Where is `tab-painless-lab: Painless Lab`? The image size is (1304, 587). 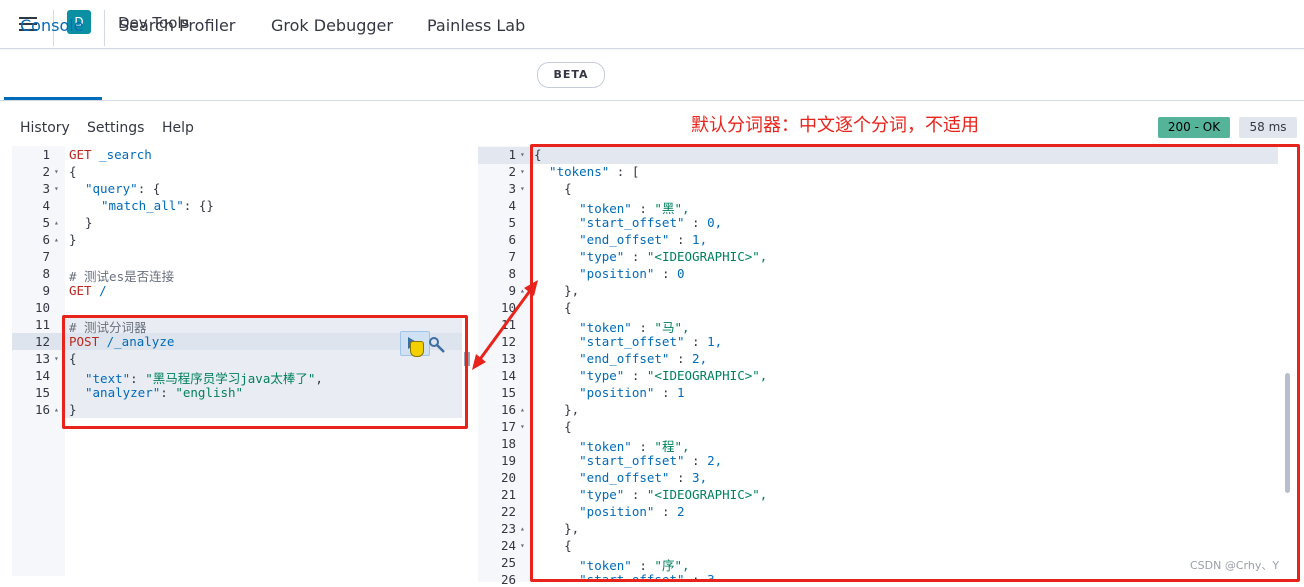
tab-painless-lab: Painless Lab is located at coordinates (476, 25).